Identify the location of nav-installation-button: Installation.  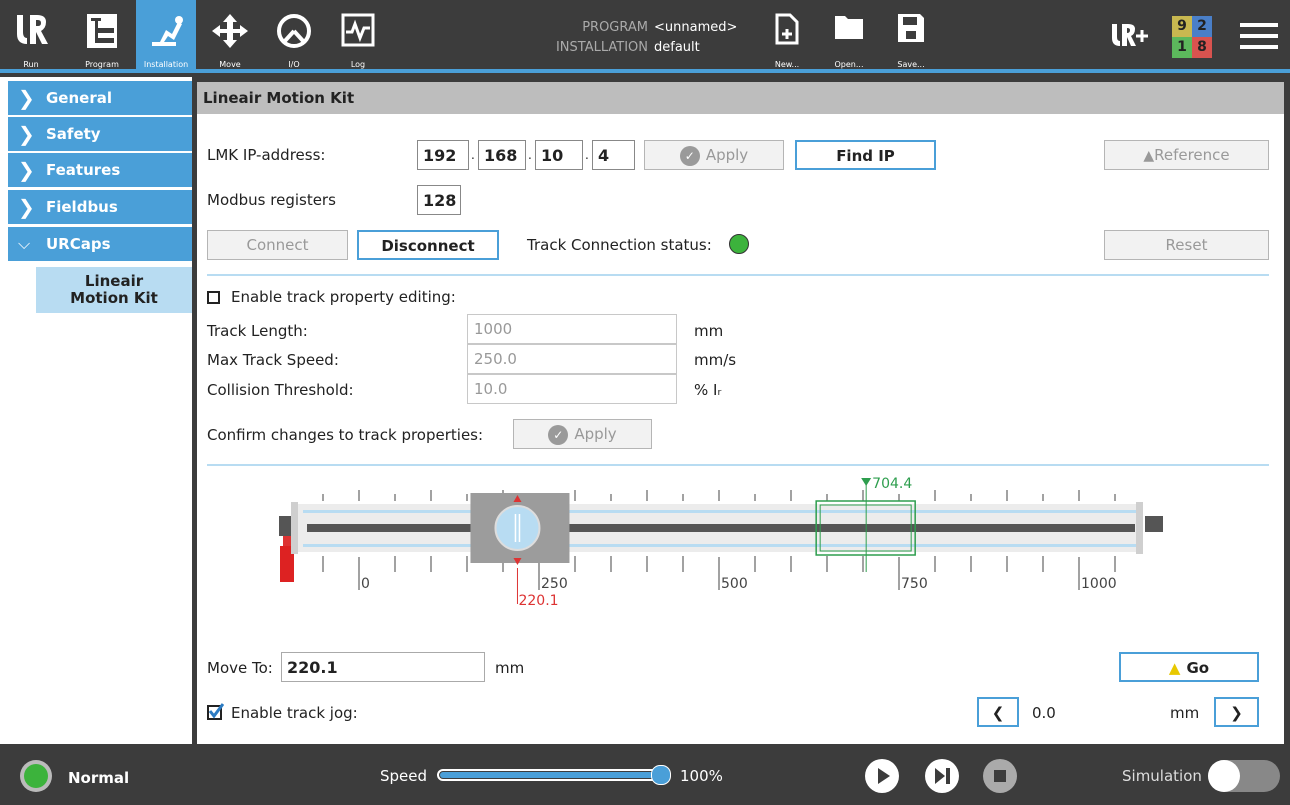
(166, 36).